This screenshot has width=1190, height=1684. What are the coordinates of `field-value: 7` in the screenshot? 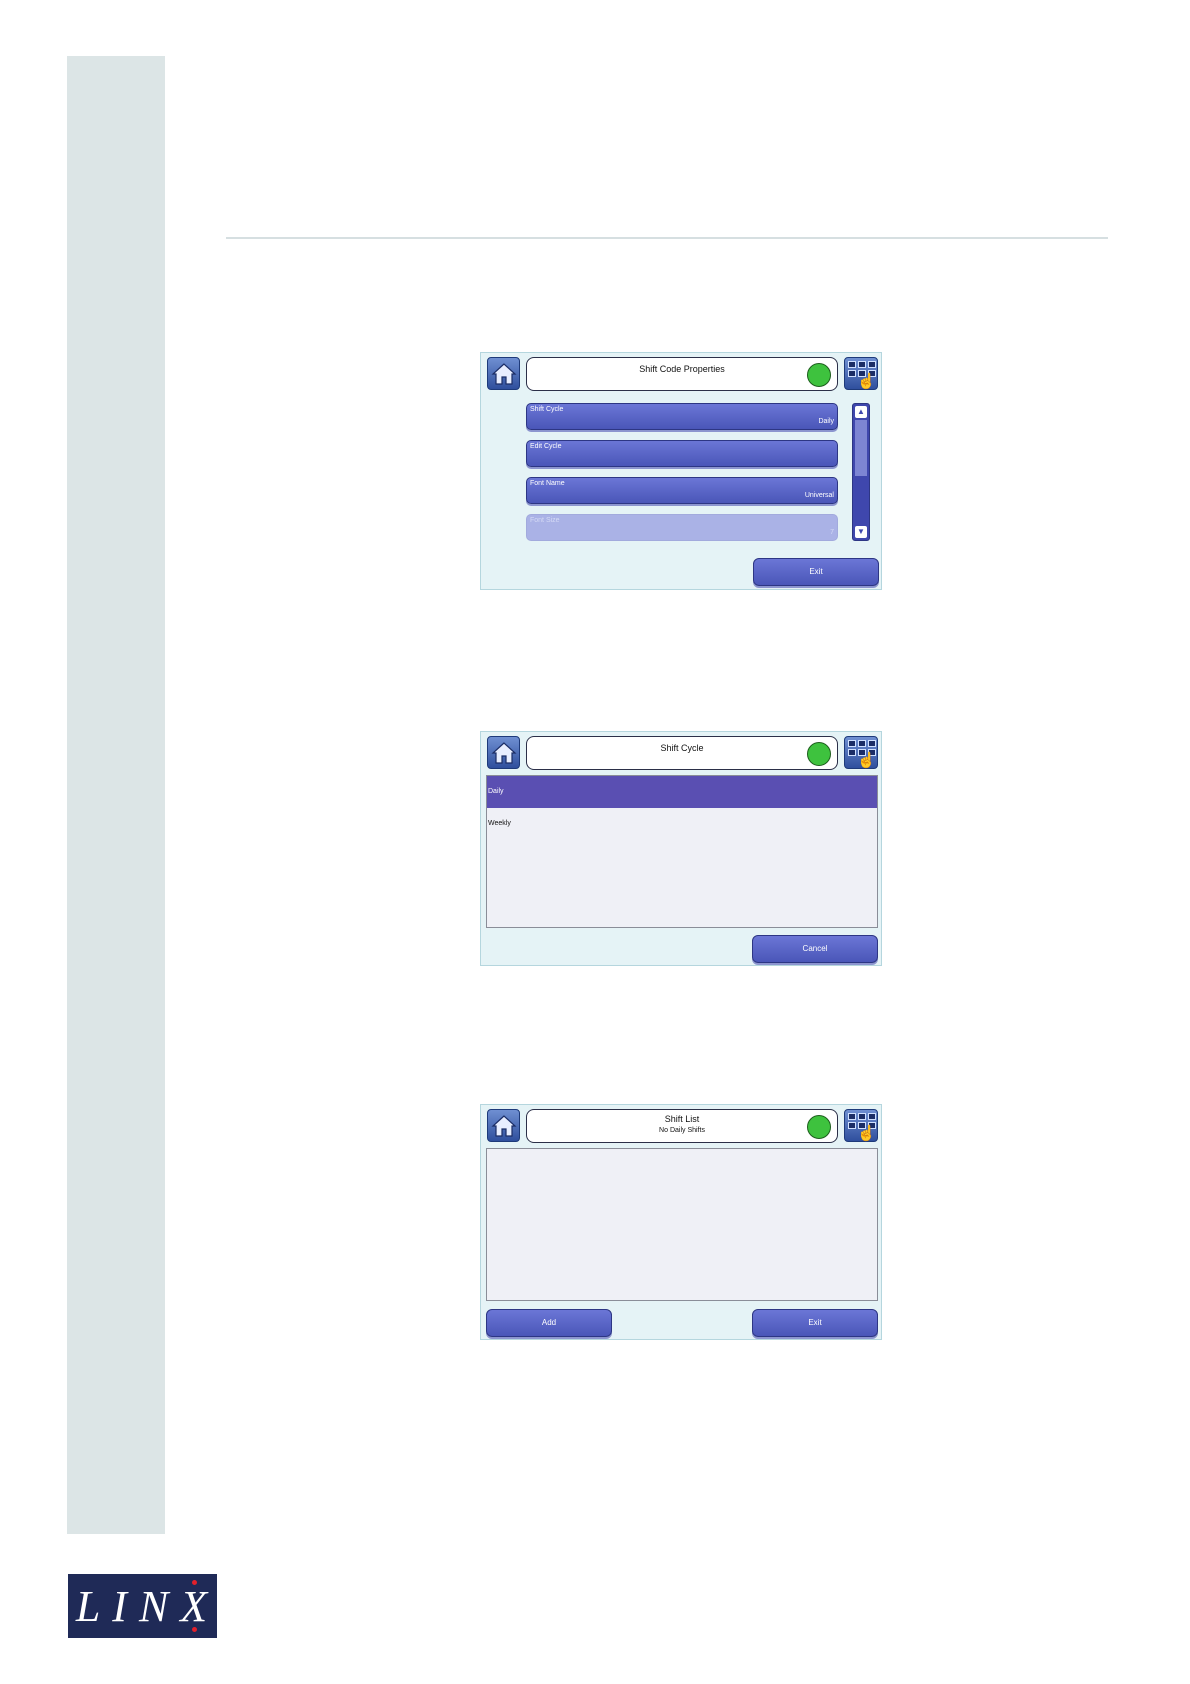 It's located at (832, 532).